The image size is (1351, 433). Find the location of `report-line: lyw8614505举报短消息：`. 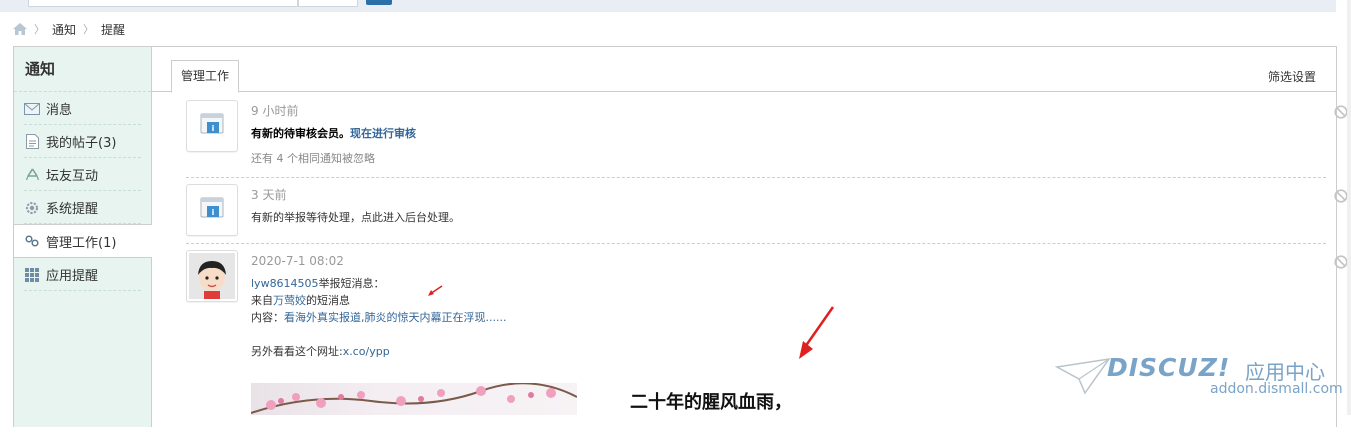

report-line: lyw8614505举报短消息： is located at coordinates (768, 283).